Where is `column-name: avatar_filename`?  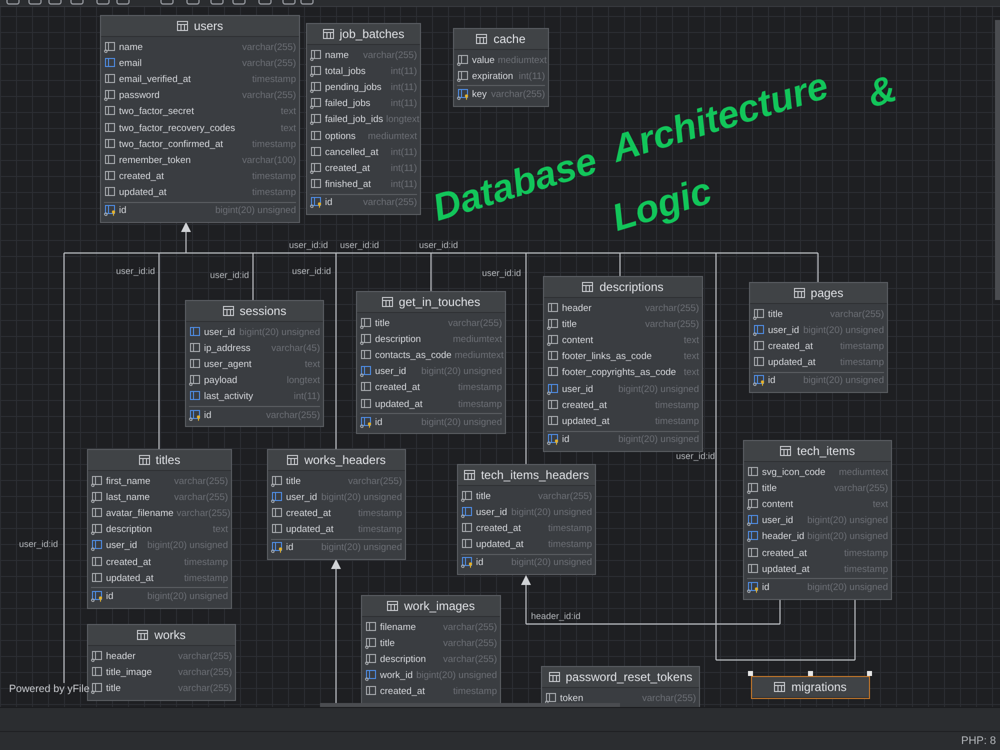 column-name: avatar_filename is located at coordinates (140, 513).